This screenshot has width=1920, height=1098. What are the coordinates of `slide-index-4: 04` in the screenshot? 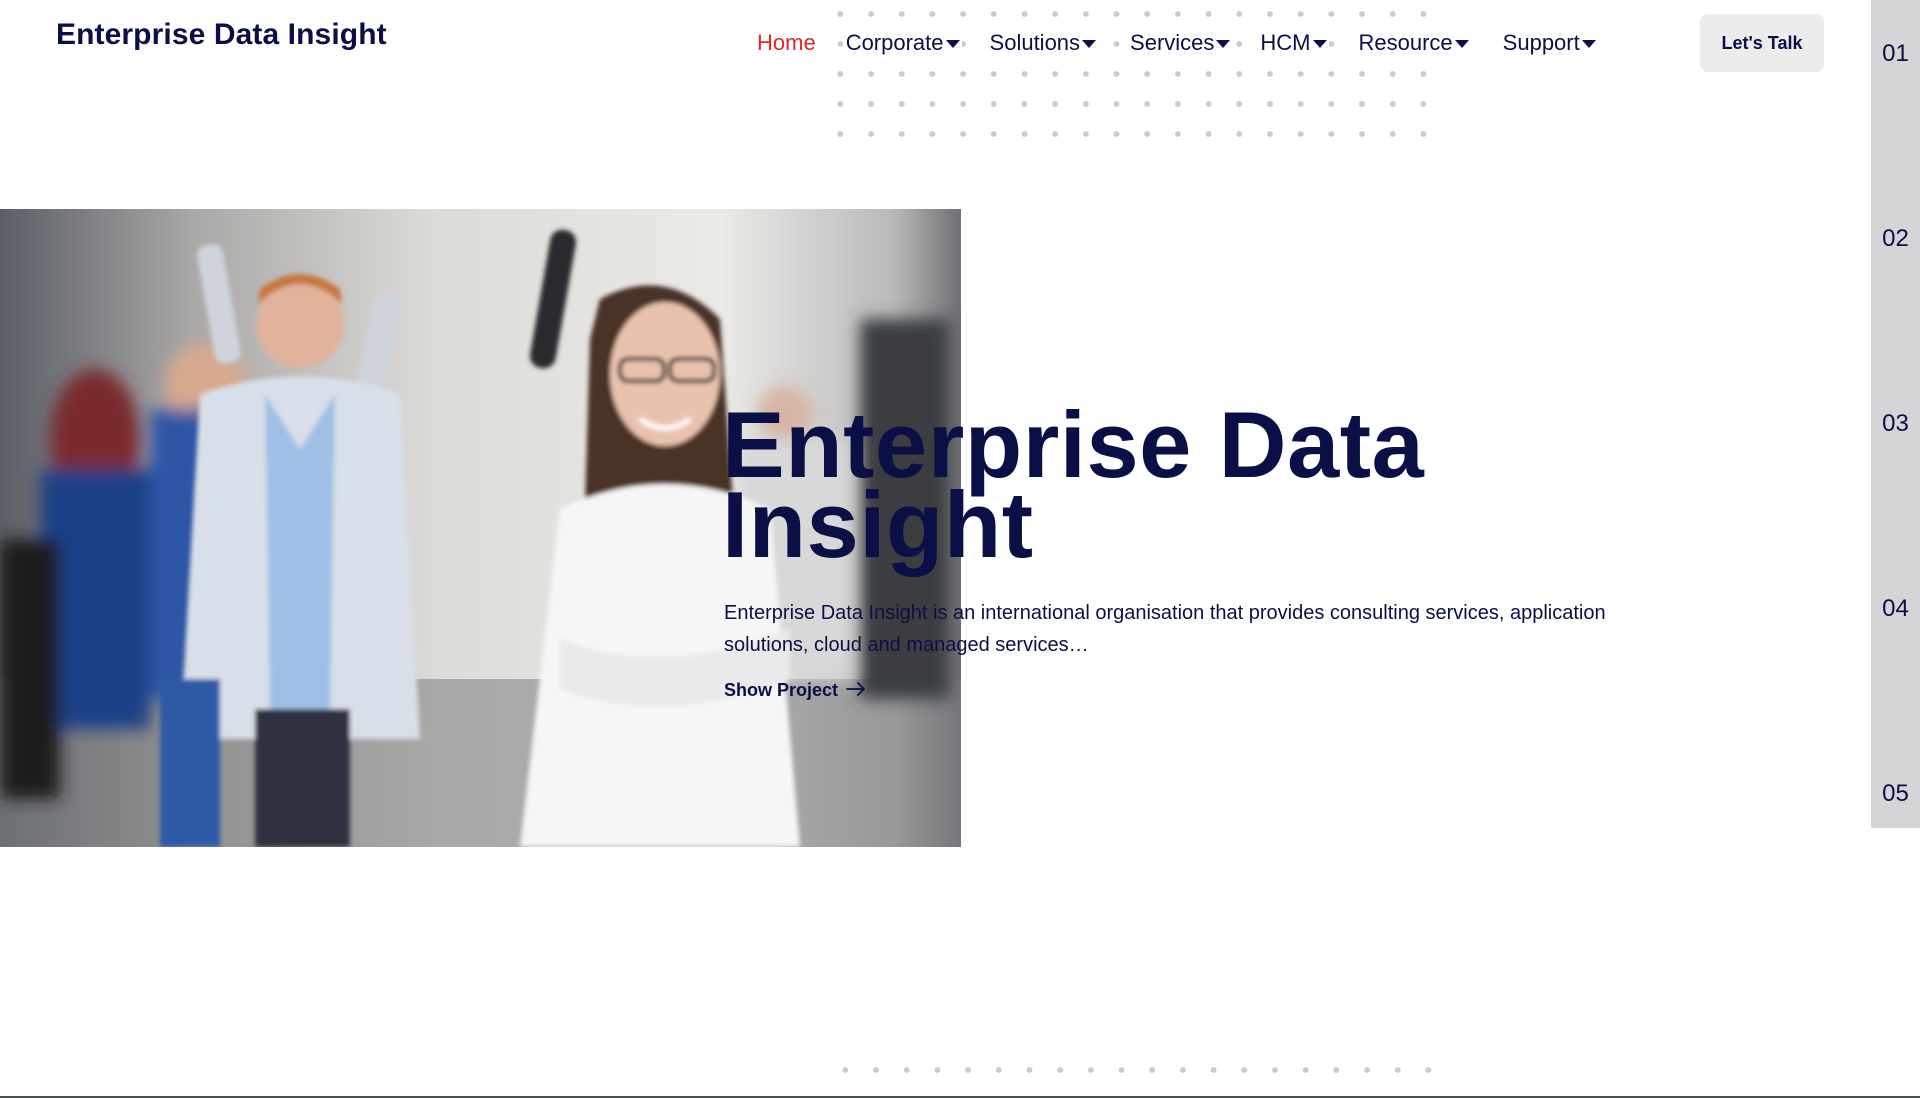 It's located at (1895, 609).